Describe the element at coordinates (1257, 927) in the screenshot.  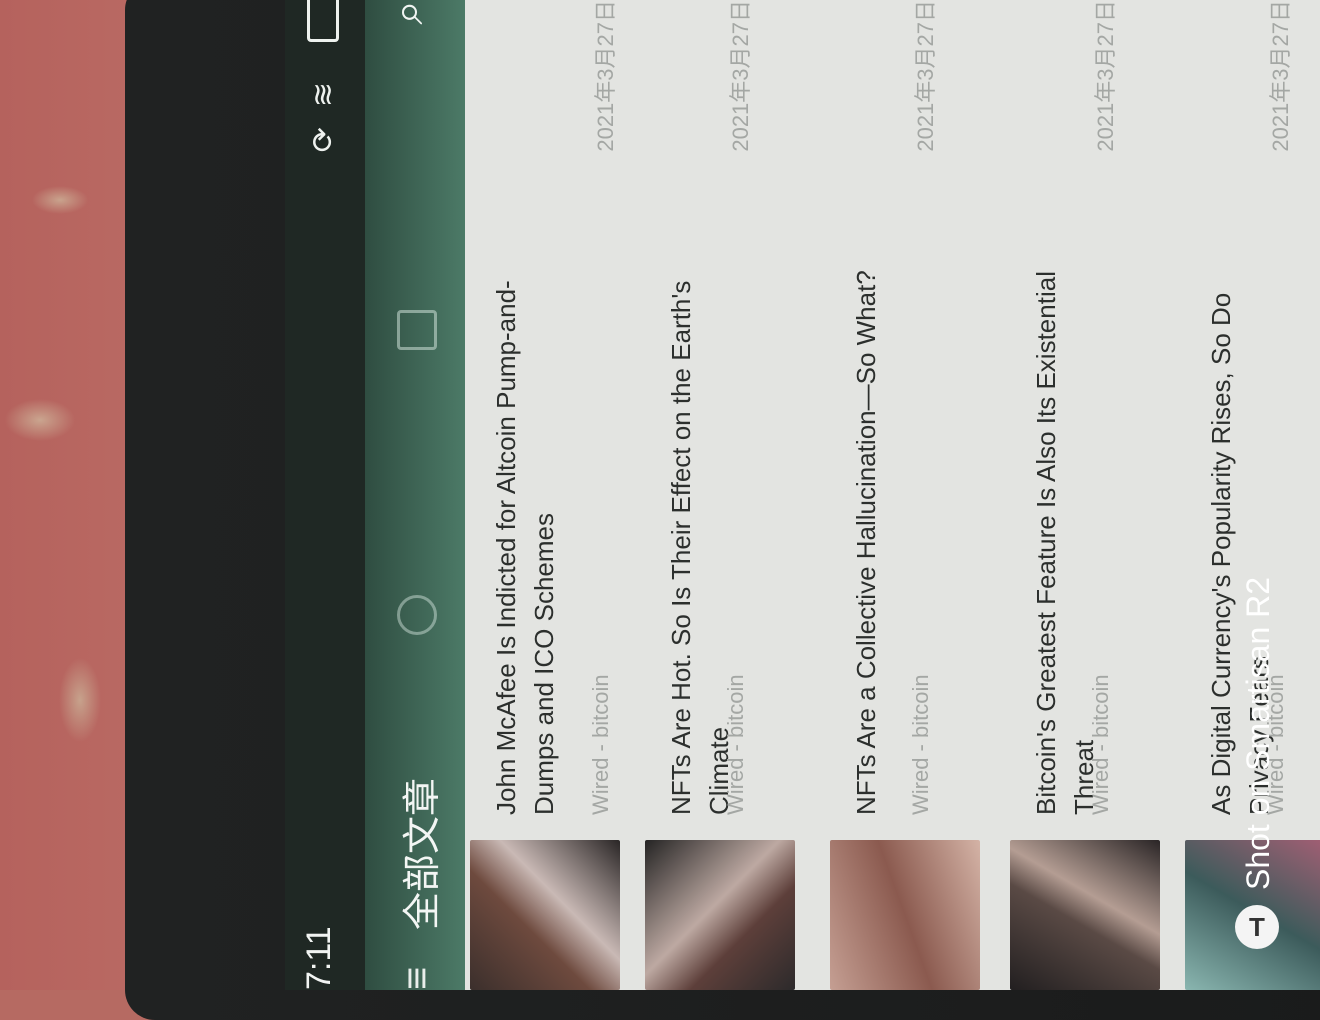
I see `watermark-logo: T` at that location.